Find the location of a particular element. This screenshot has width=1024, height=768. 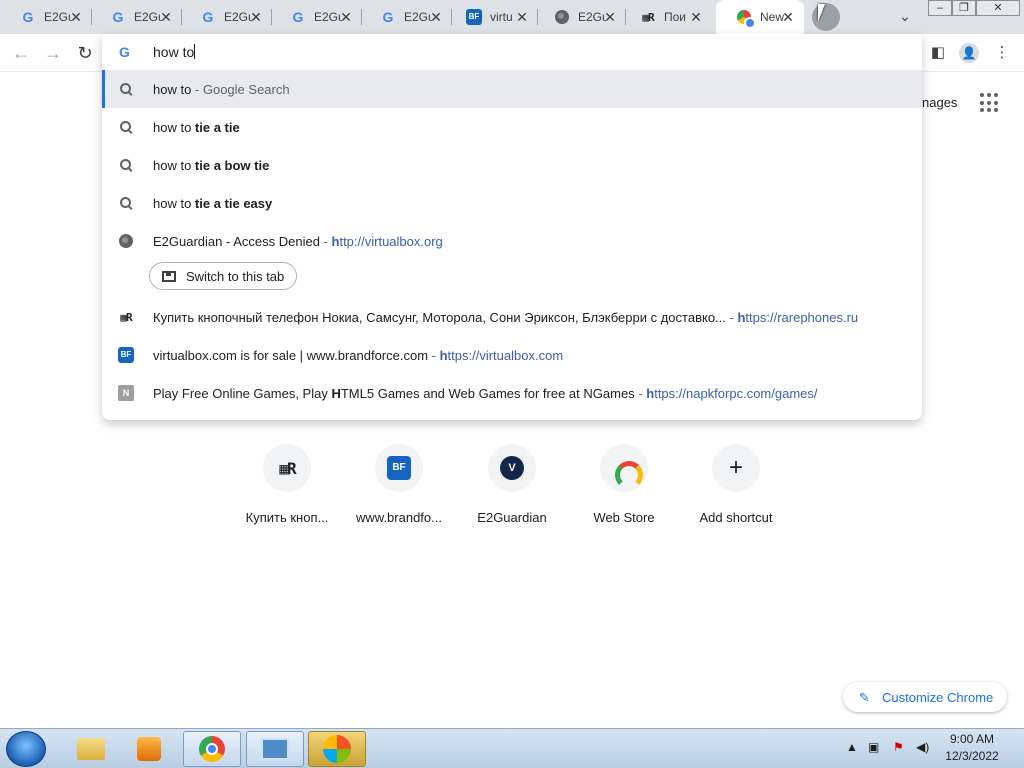

back-arrow-icon: ← is located at coordinates (21, 53).